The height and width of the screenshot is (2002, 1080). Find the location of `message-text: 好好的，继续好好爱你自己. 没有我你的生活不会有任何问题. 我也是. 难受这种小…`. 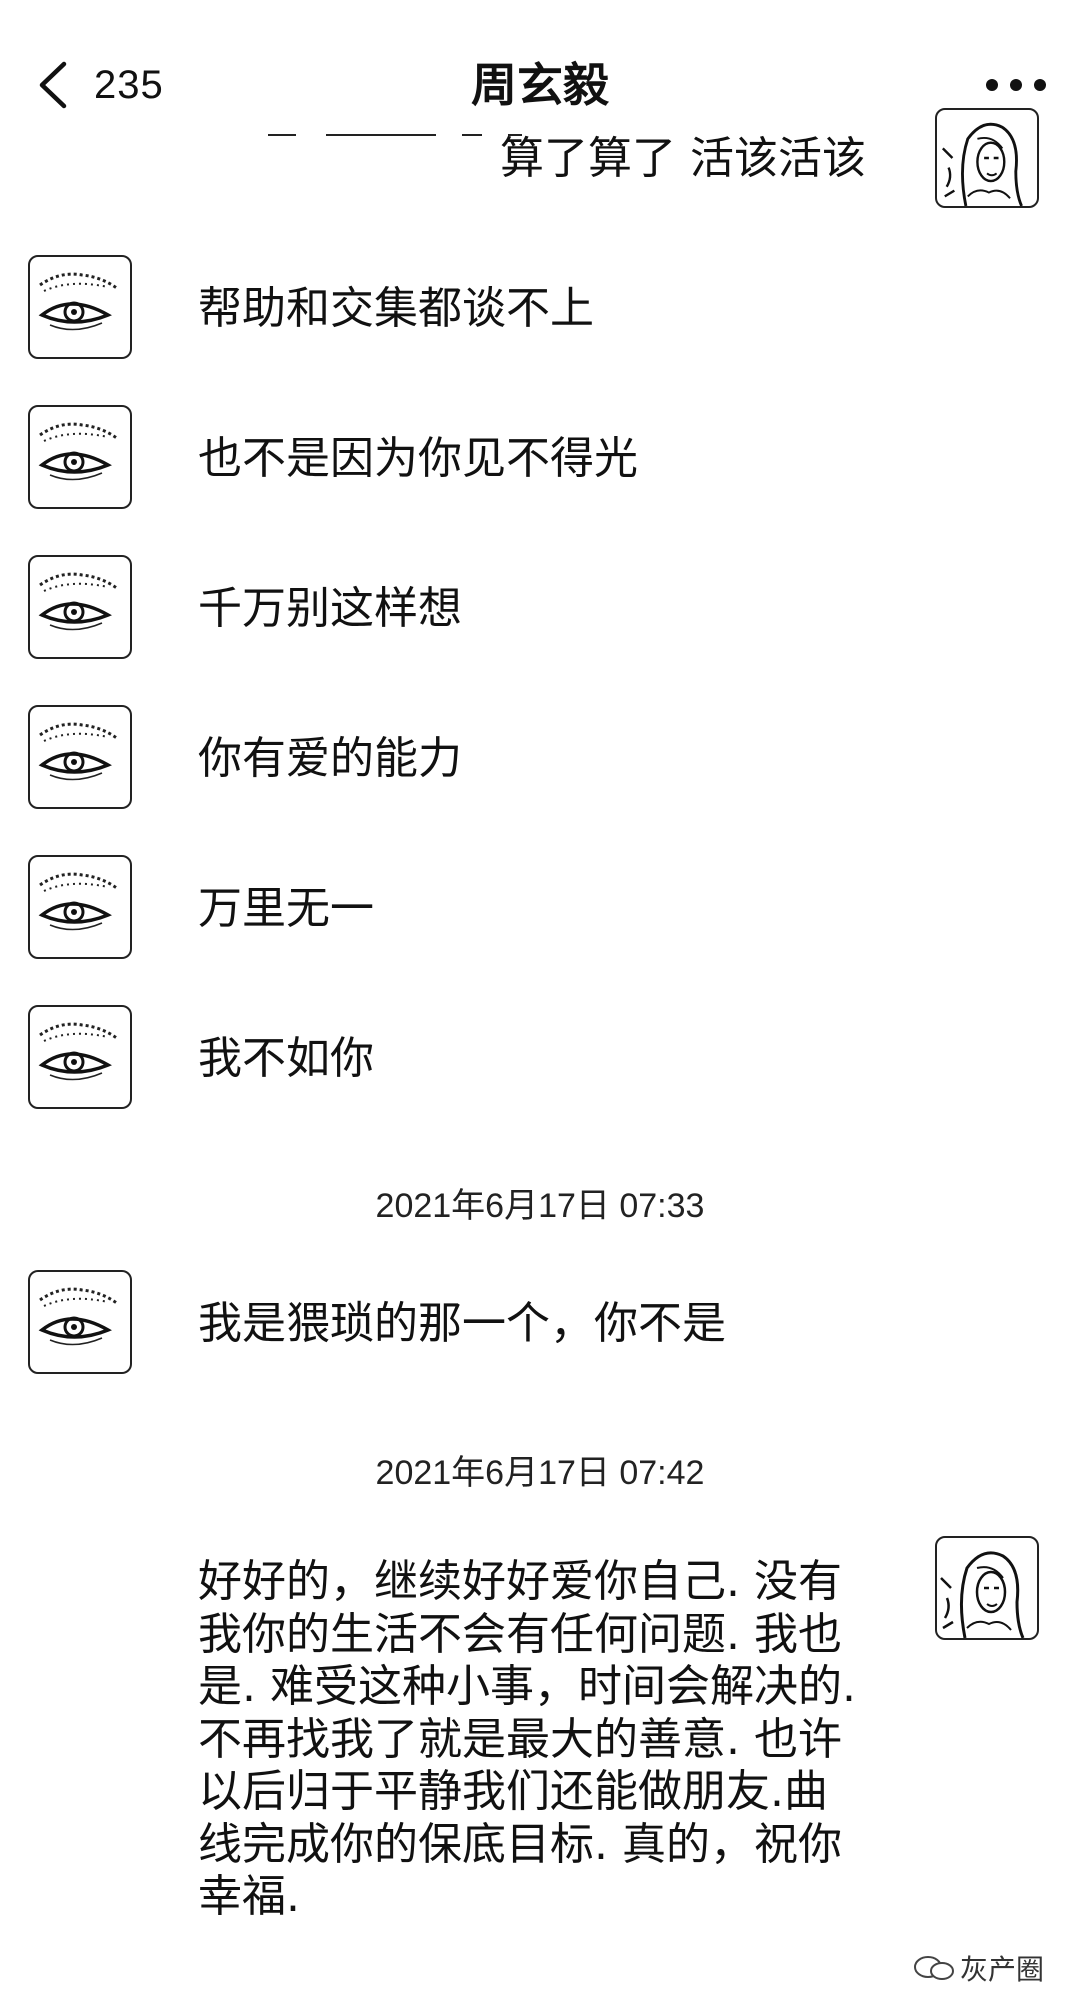

message-text: 好好的，继续好好爱你自己. 没有我你的生活不会有任何问题. 我也是. 难受这种小… is located at coordinates (527, 1739).